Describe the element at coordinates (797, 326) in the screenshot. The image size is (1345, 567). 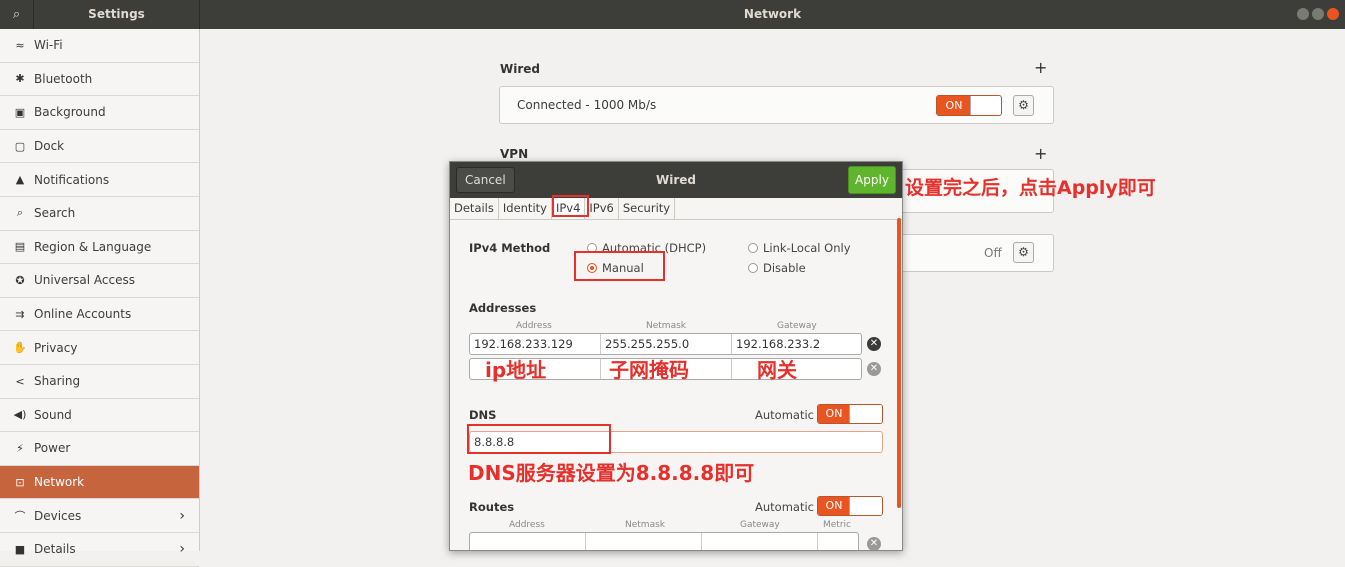
I see `col-gateway: Gateway` at that location.